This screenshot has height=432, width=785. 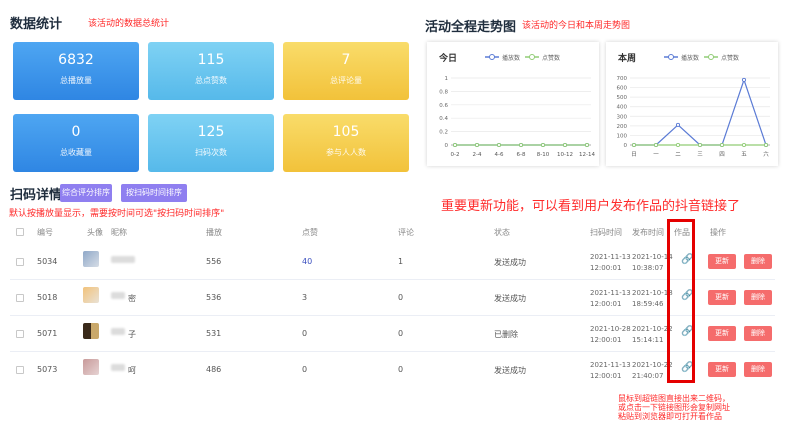 I want to click on x-tick-label: 2-4, so click(x=477, y=155).